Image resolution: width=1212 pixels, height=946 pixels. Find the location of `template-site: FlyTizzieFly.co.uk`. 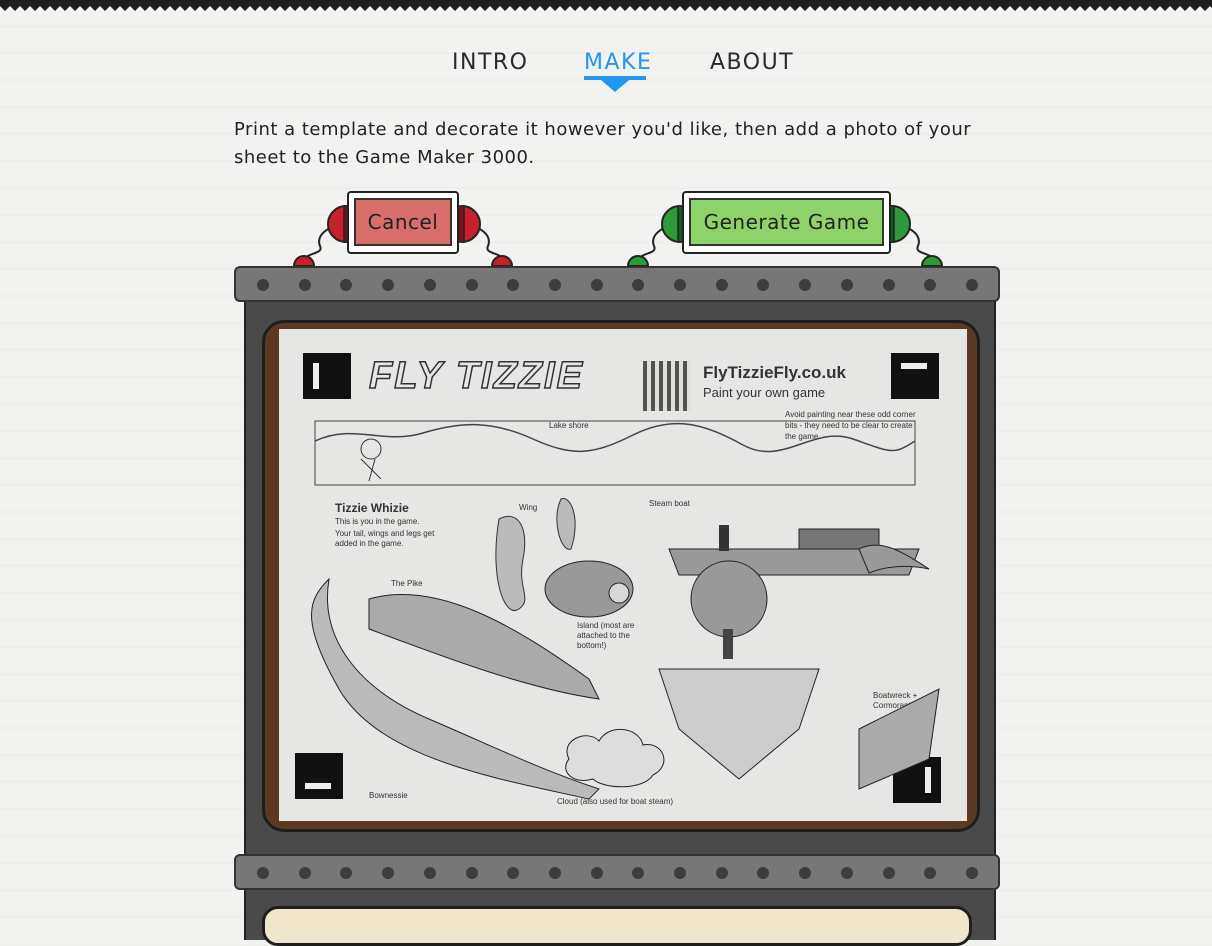

template-site: FlyTizzieFly.co.uk is located at coordinates (774, 372).